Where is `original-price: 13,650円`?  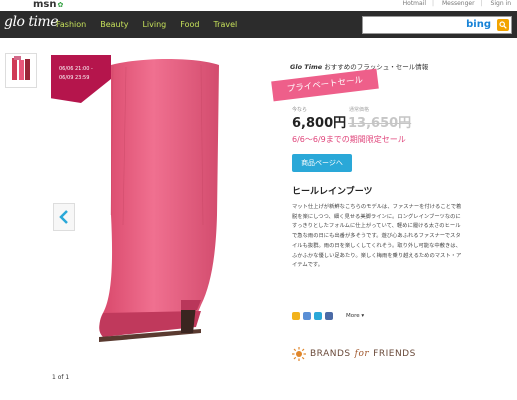
original-price: 13,650円 is located at coordinates (380, 123).